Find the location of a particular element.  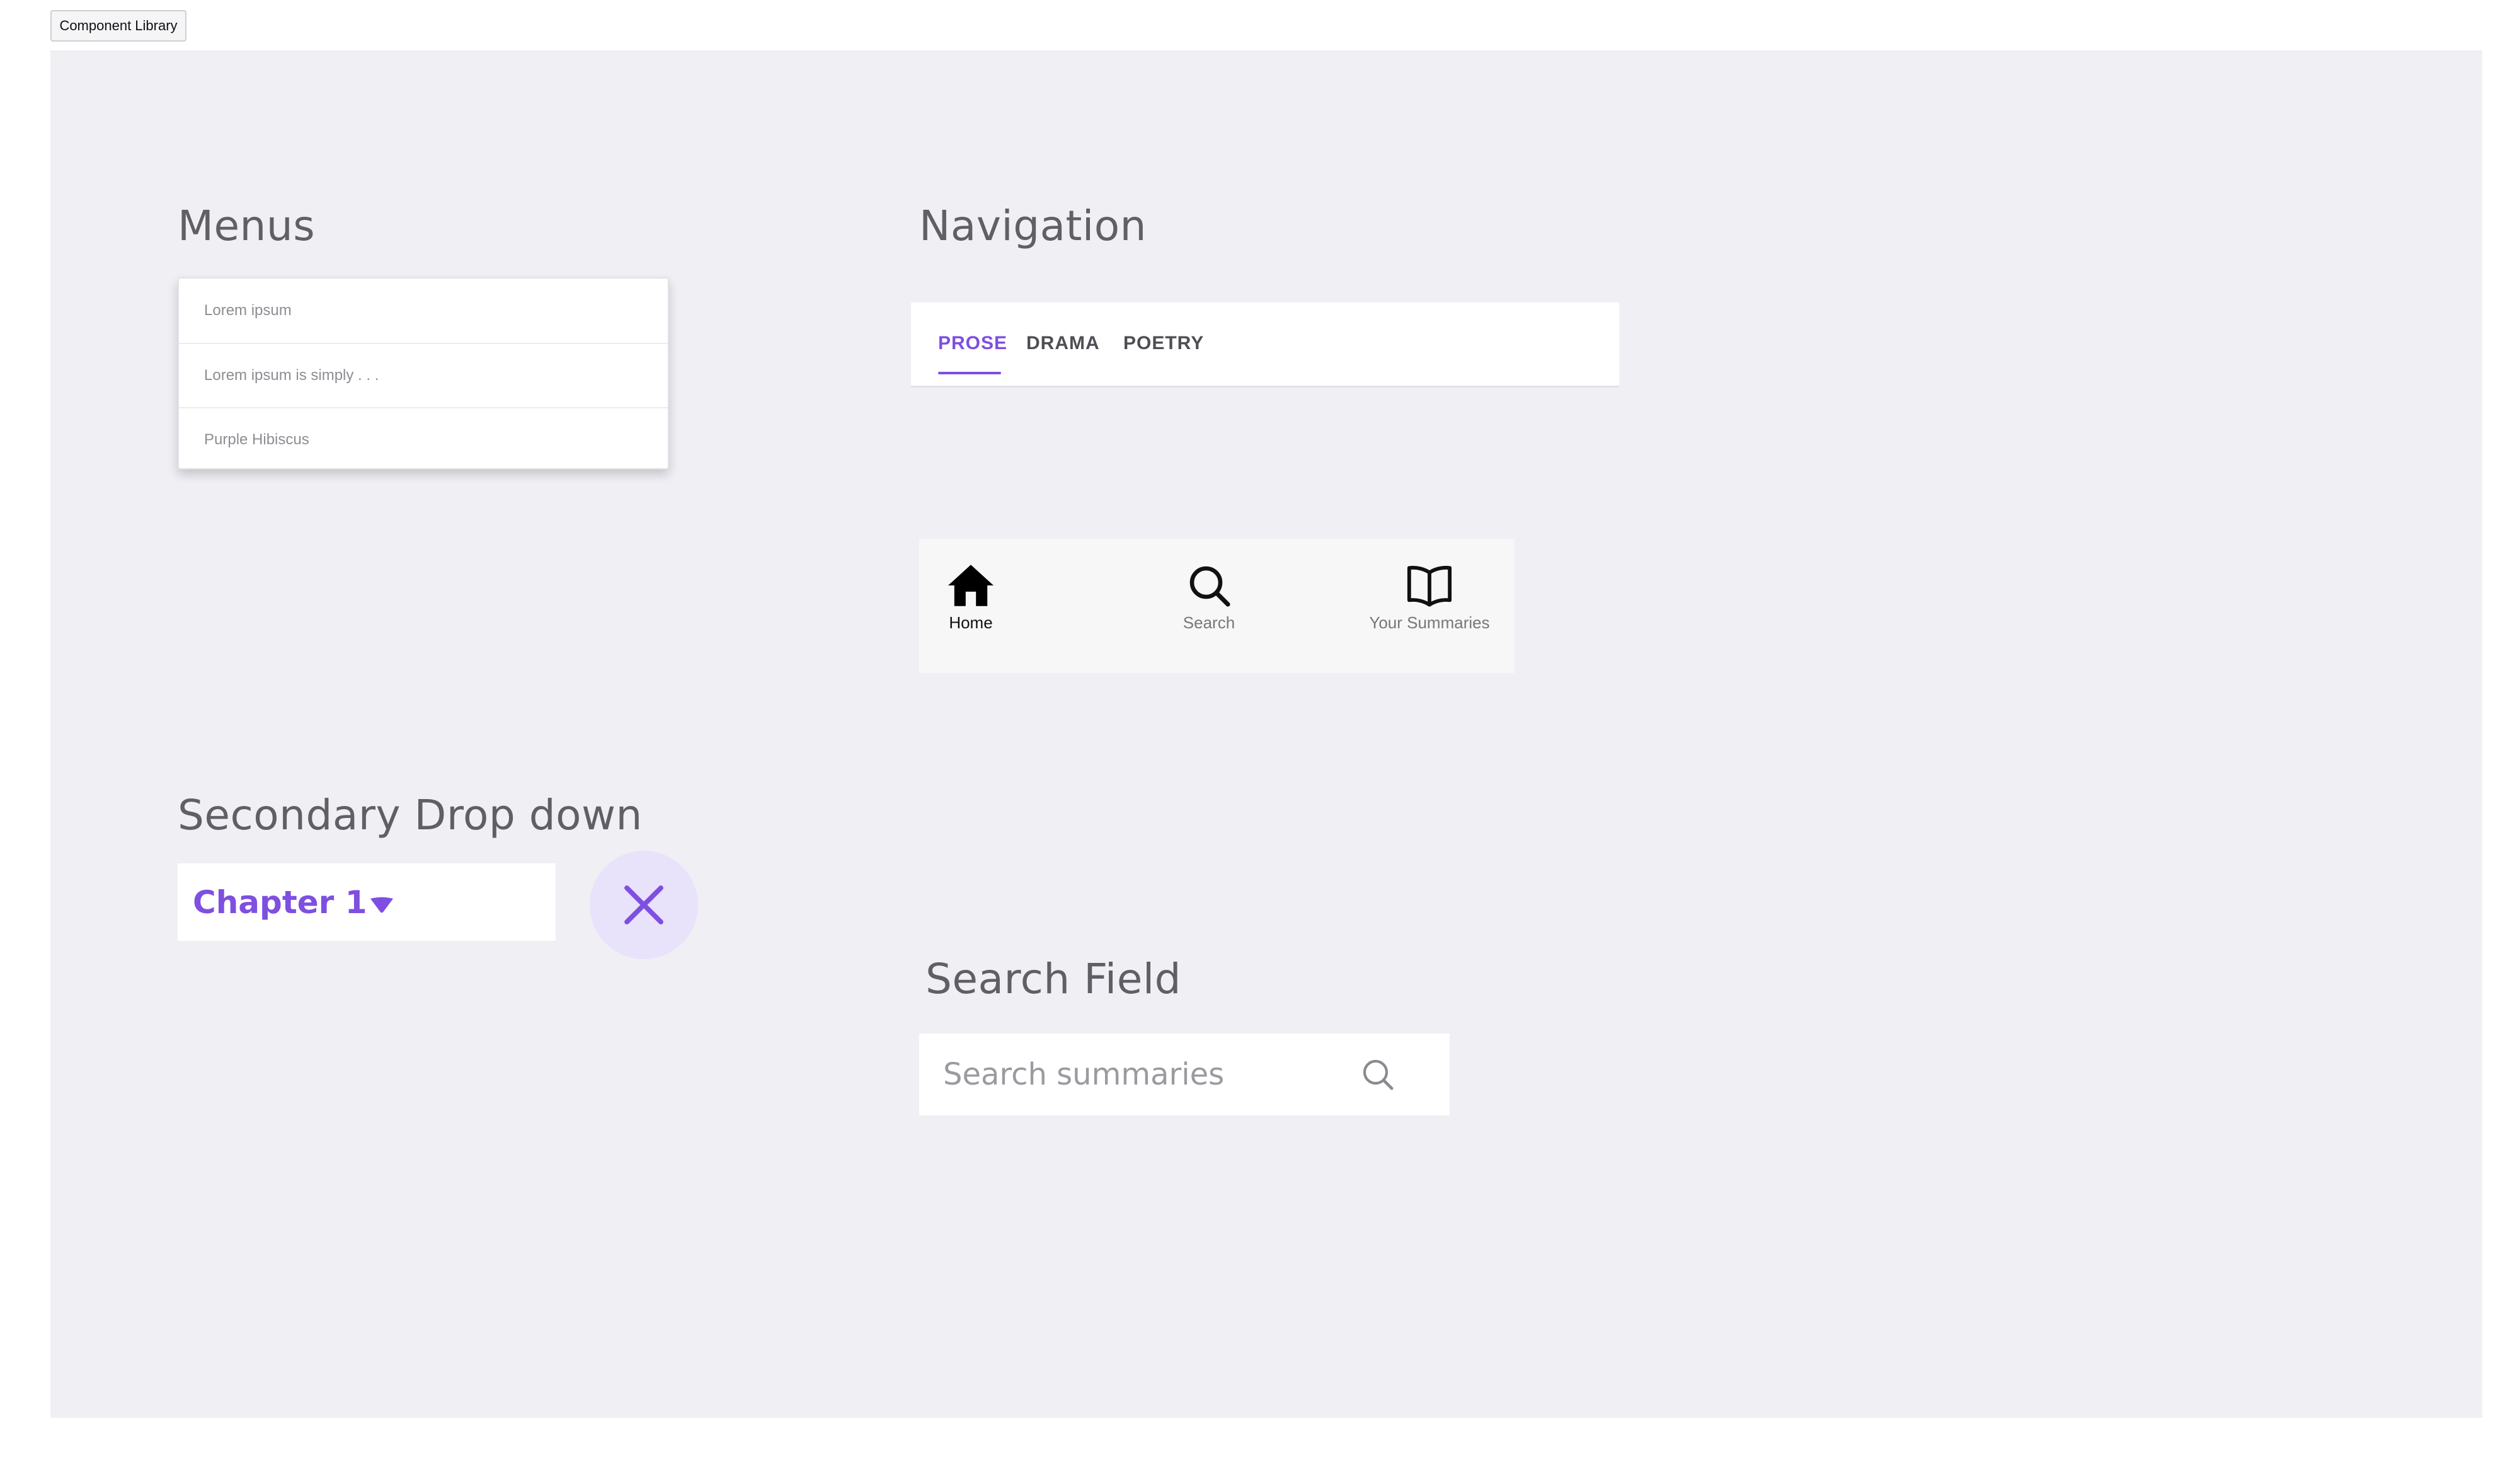

nav-label-search: Search is located at coordinates (1209, 622).